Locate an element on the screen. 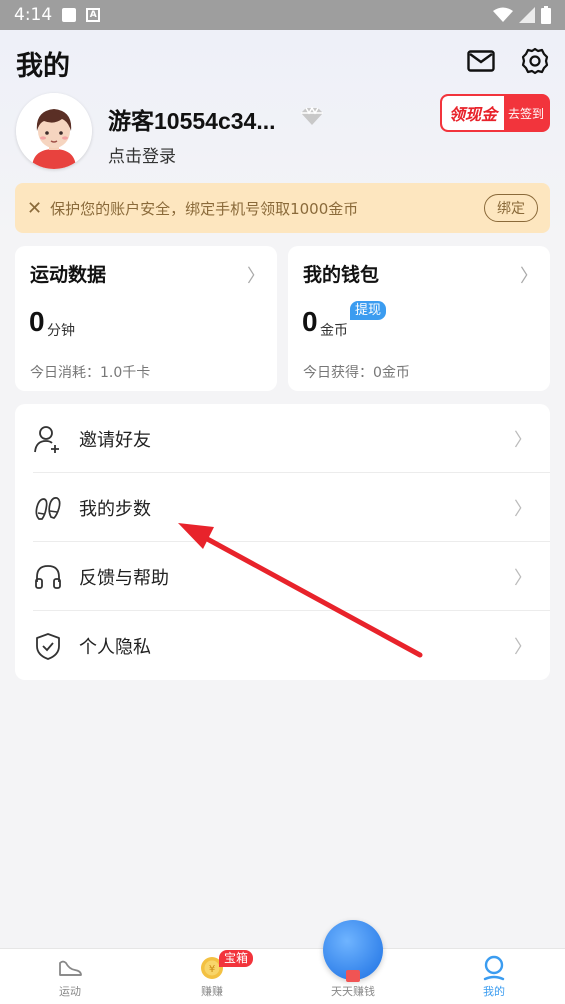  bind-phone-notice: ✕ 保护您的账户安全，绑定手机号领取1000金币 绑定 is located at coordinates (282, 208).